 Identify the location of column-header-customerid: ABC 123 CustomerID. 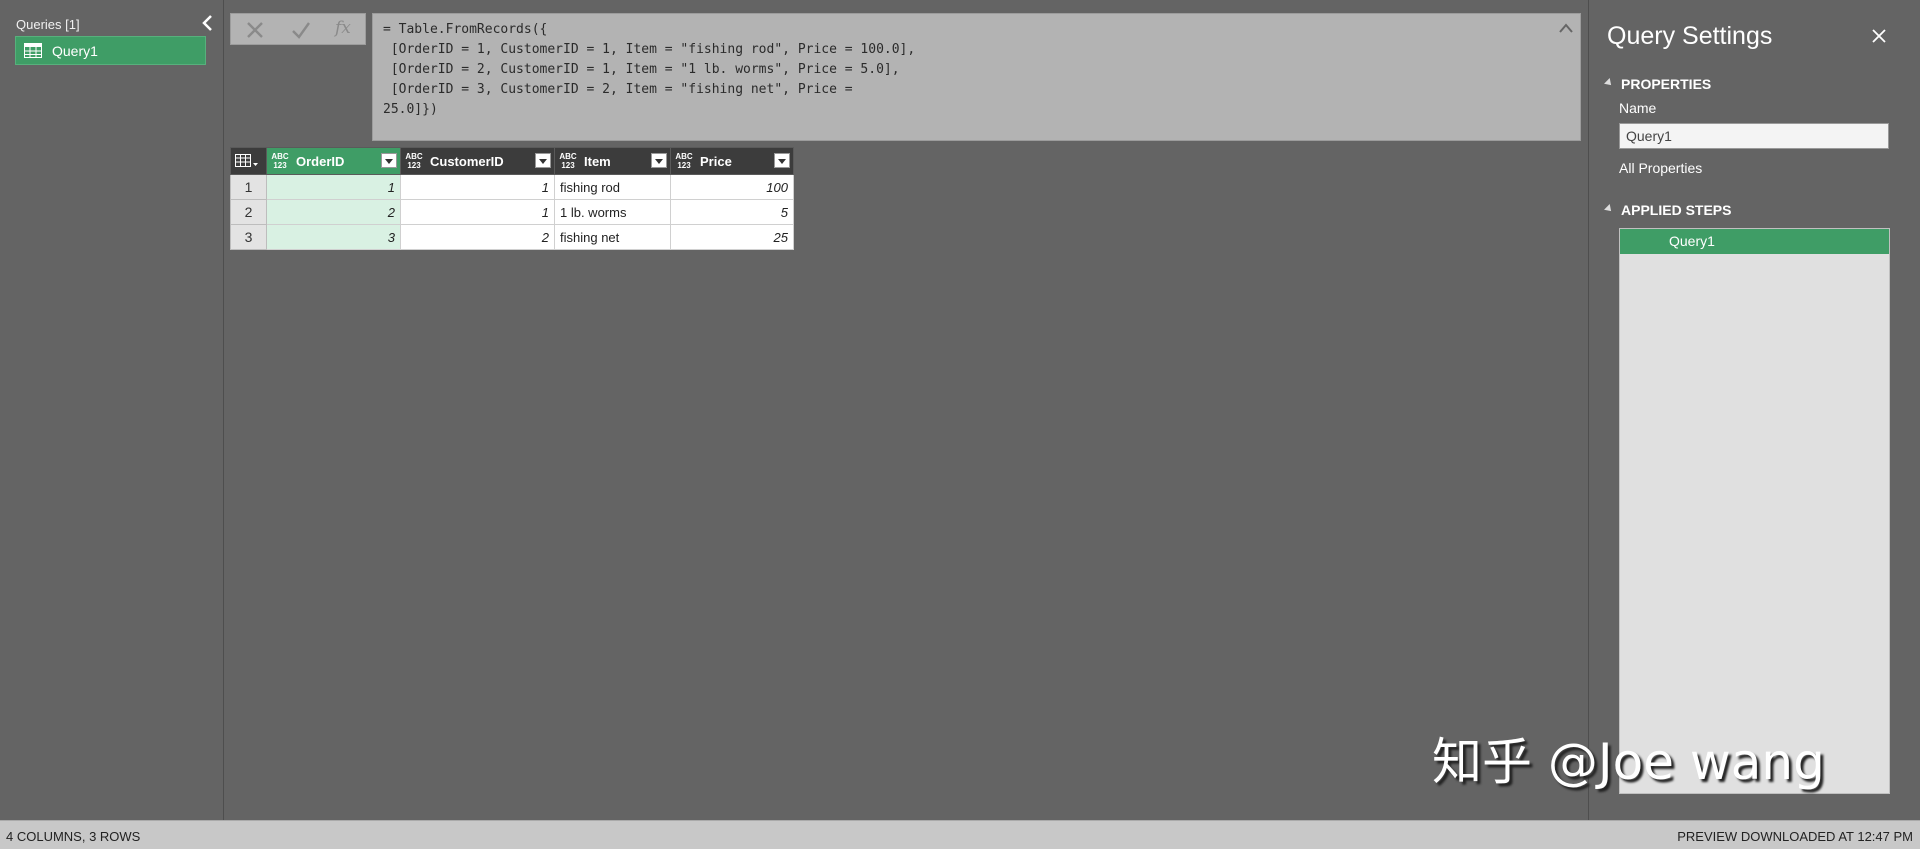
(477, 161).